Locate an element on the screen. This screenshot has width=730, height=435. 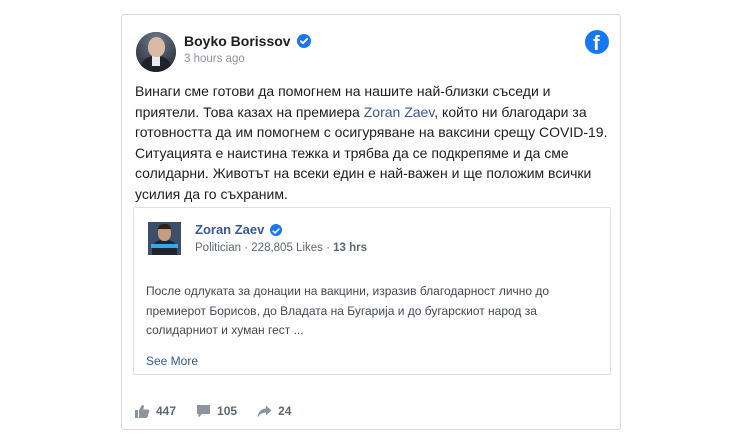
see-more-link: See More is located at coordinates (172, 361).